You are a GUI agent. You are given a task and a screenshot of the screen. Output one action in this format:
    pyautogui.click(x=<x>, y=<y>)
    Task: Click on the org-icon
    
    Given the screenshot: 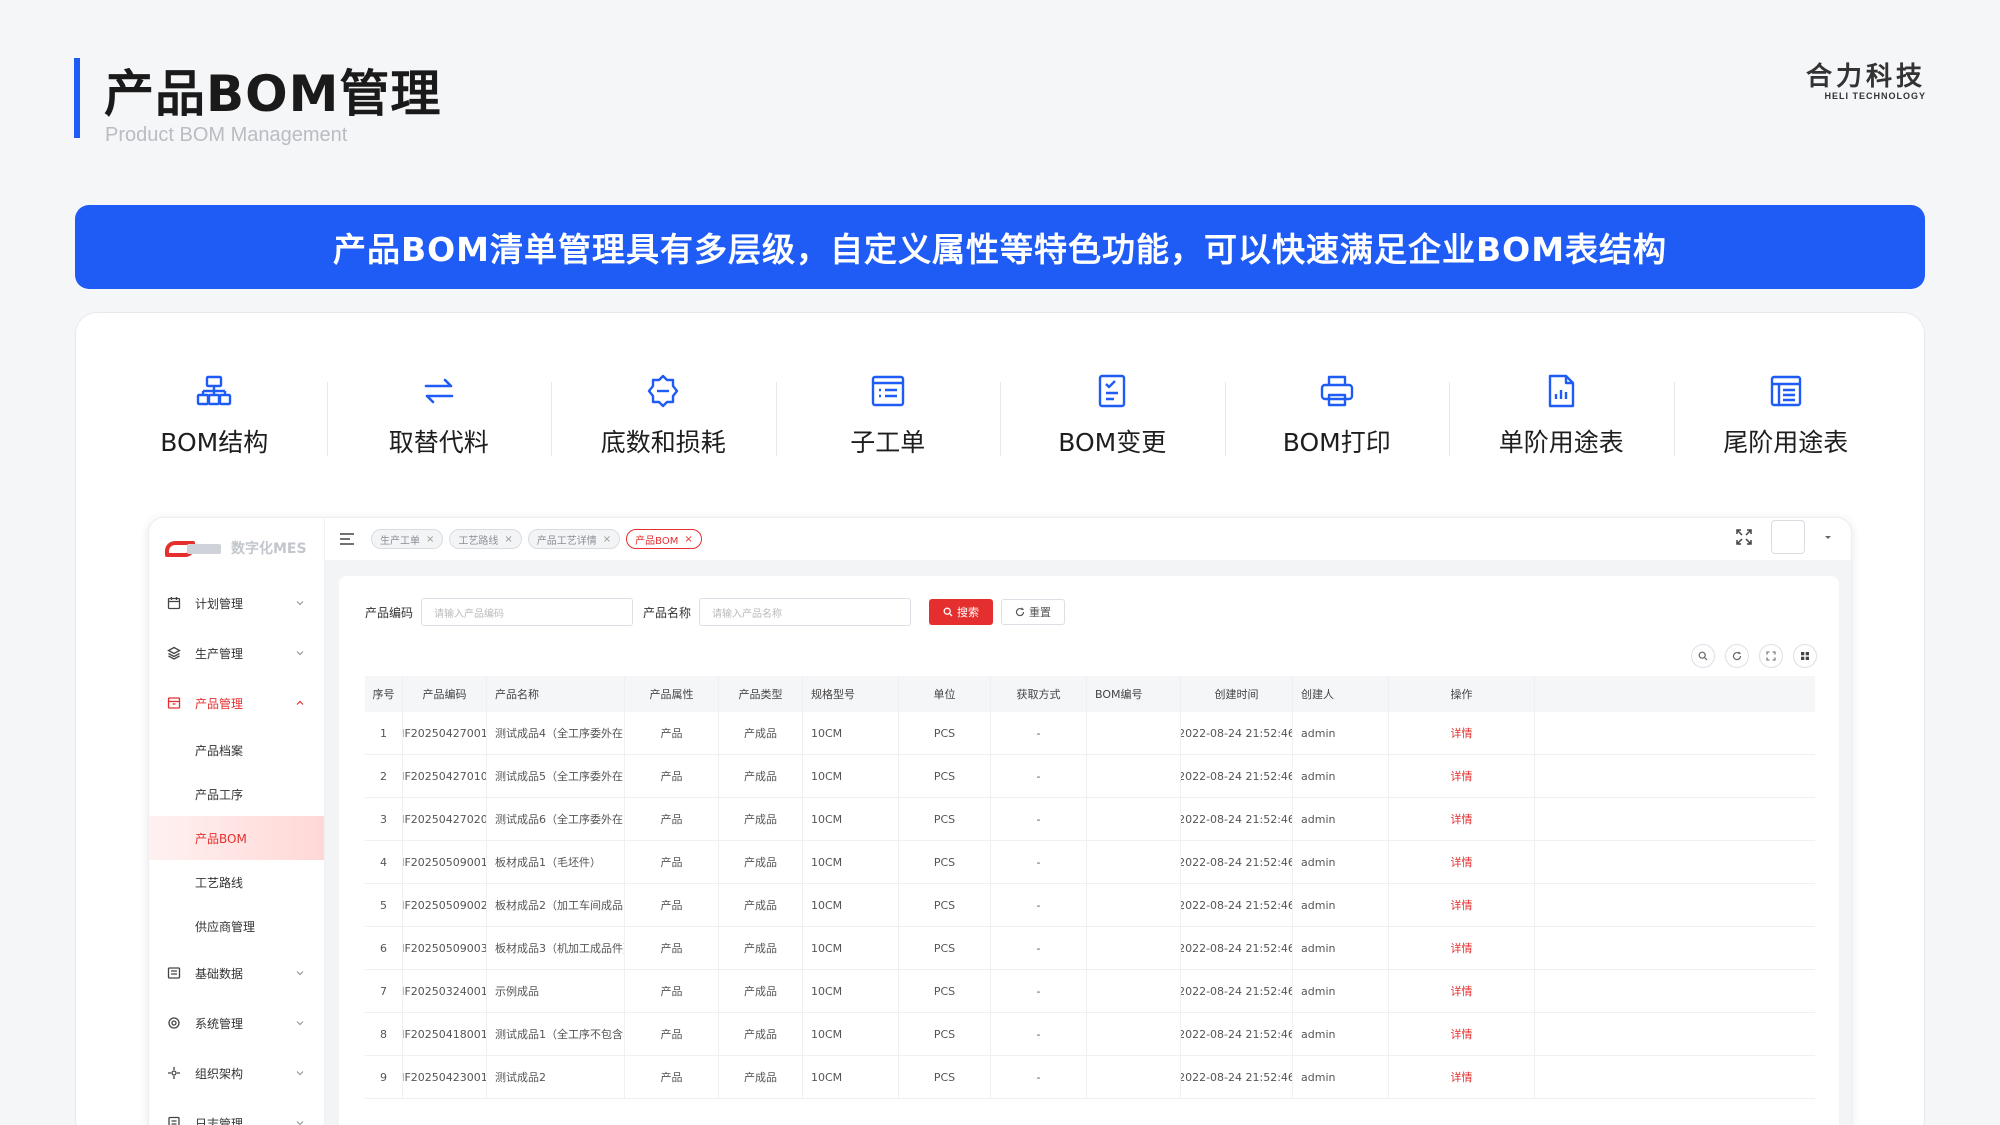 What is the action you would take?
    pyautogui.click(x=174, y=1073)
    